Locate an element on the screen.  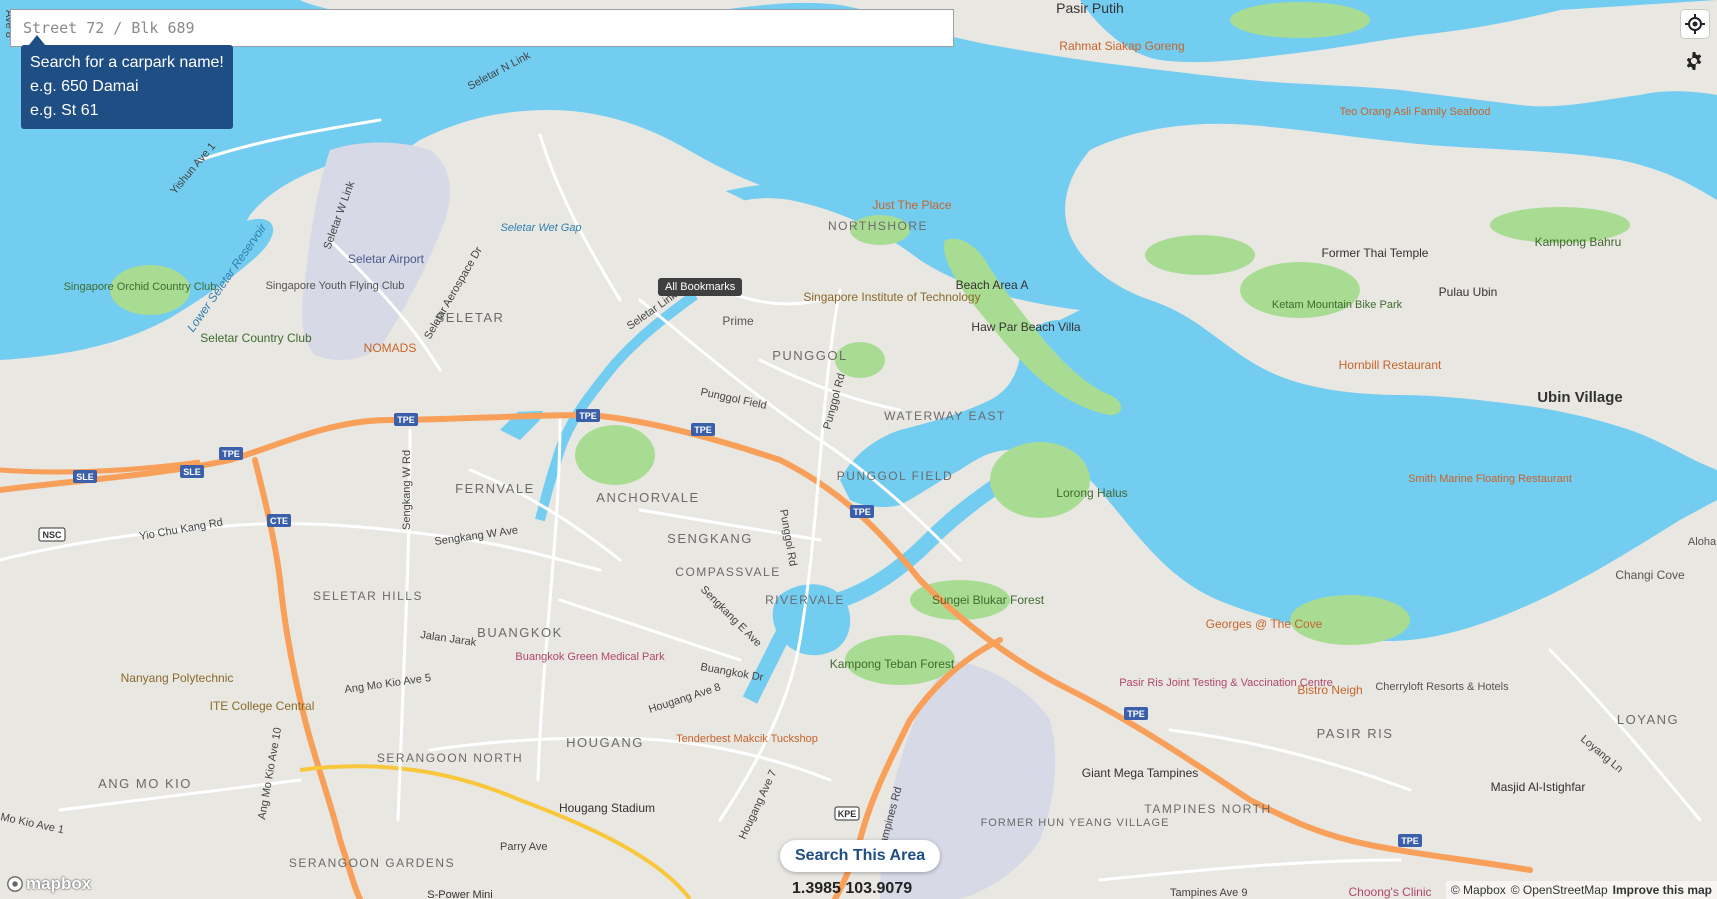
all-bookmarks-button: All Bookmarks is located at coordinates (700, 287).